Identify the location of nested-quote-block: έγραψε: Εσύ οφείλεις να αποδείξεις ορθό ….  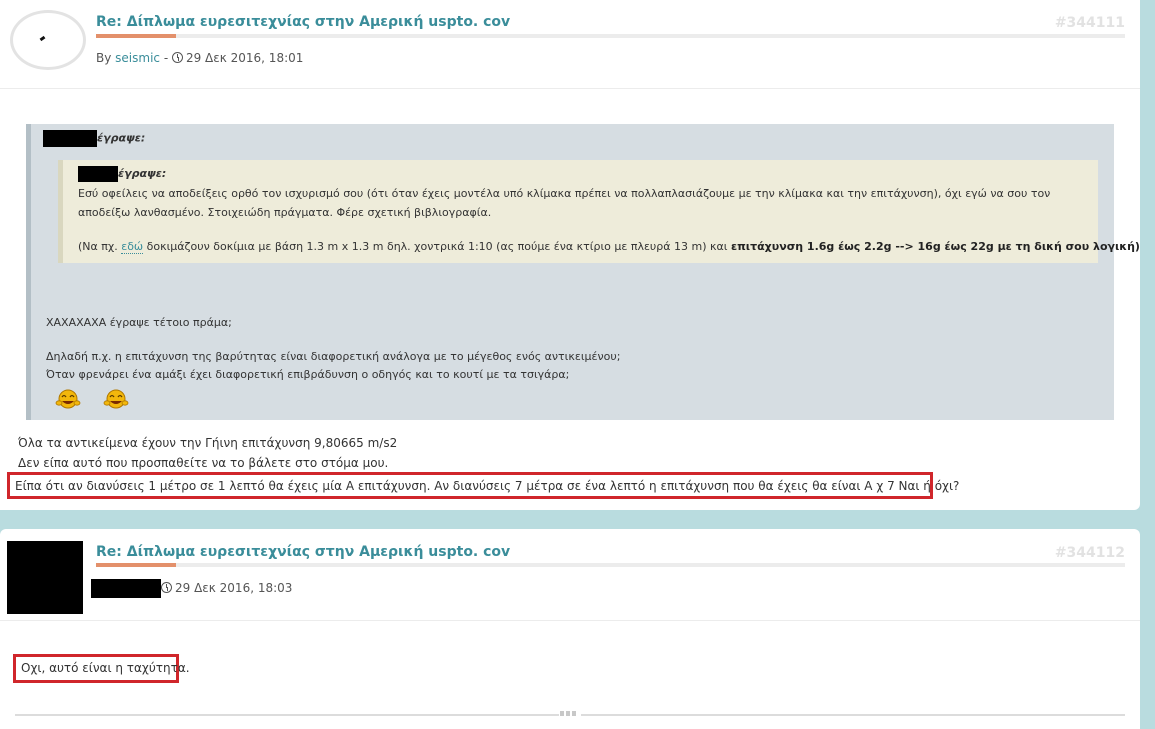
(599, 211).